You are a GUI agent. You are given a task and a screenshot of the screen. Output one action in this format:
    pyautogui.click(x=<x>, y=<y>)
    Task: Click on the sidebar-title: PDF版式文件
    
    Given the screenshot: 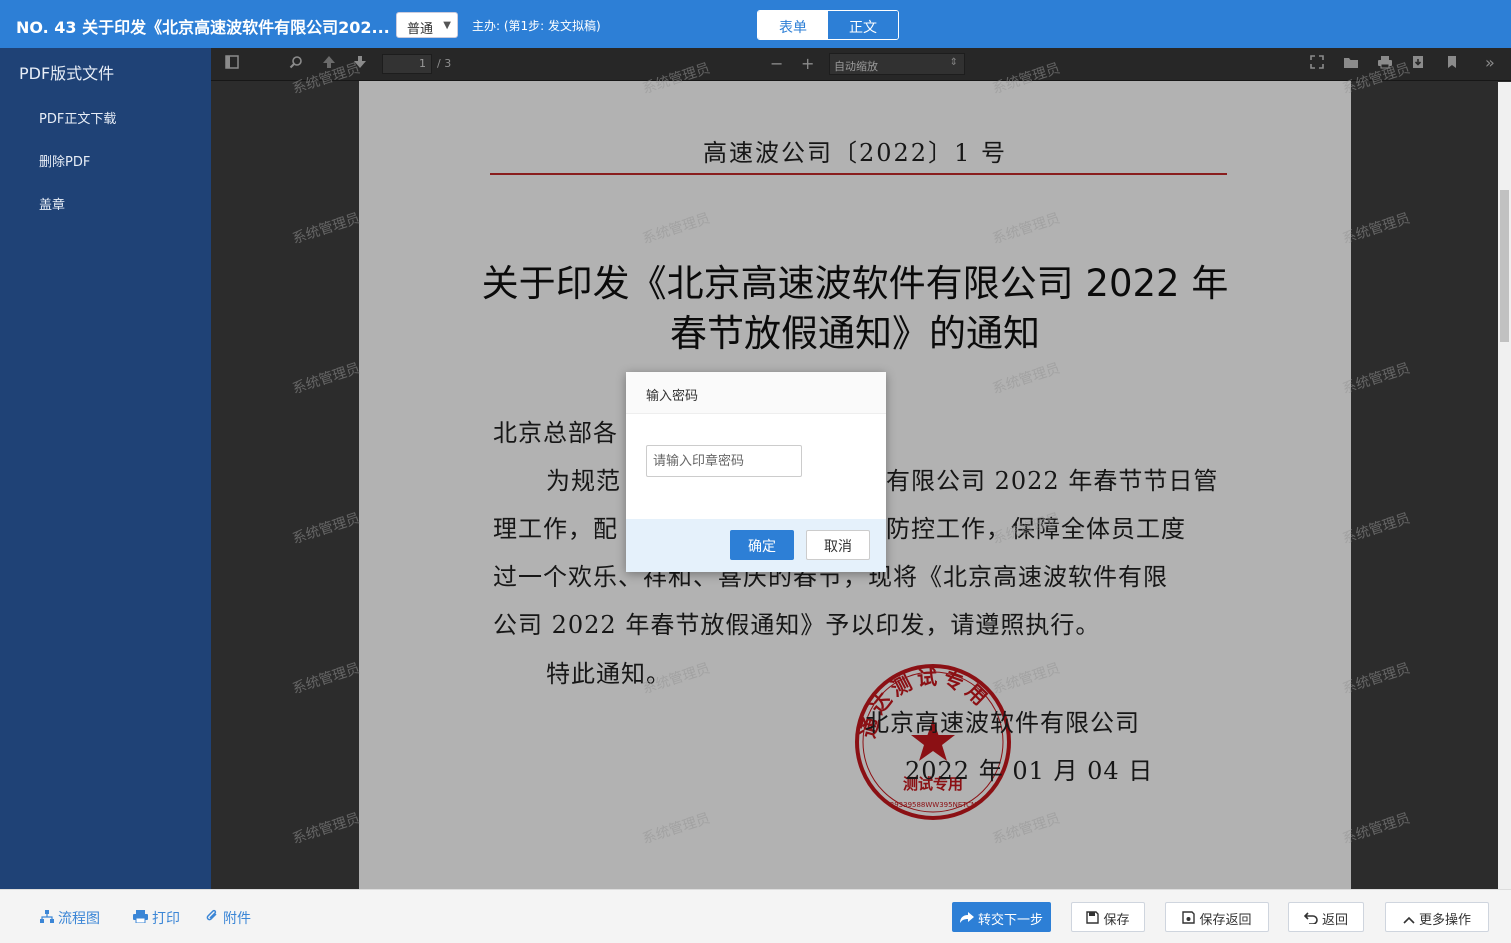 What is the action you would take?
    pyautogui.click(x=67, y=73)
    